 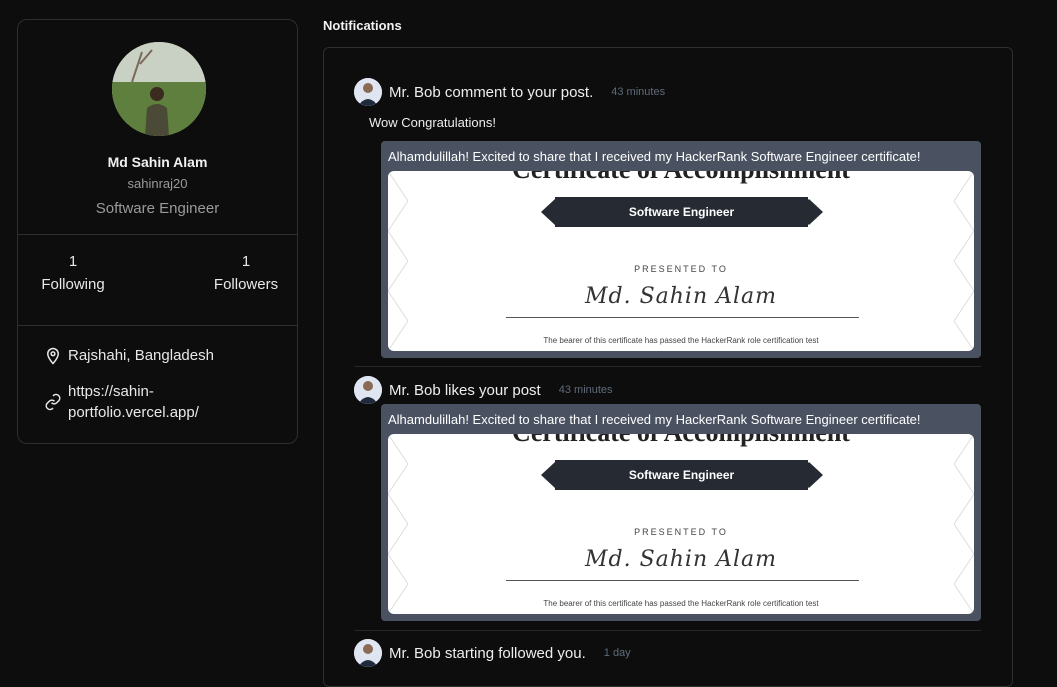 I want to click on following-label: Following, so click(x=73, y=284).